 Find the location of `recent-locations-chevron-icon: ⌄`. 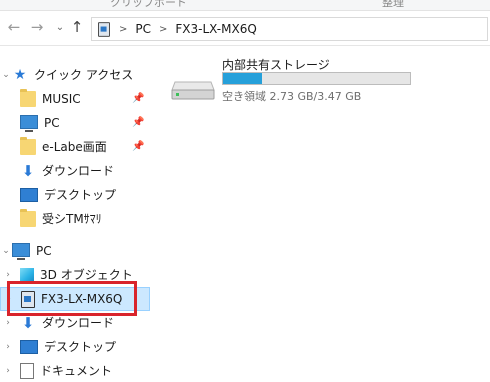

recent-locations-chevron-icon: ⌄ is located at coordinates (60, 27).